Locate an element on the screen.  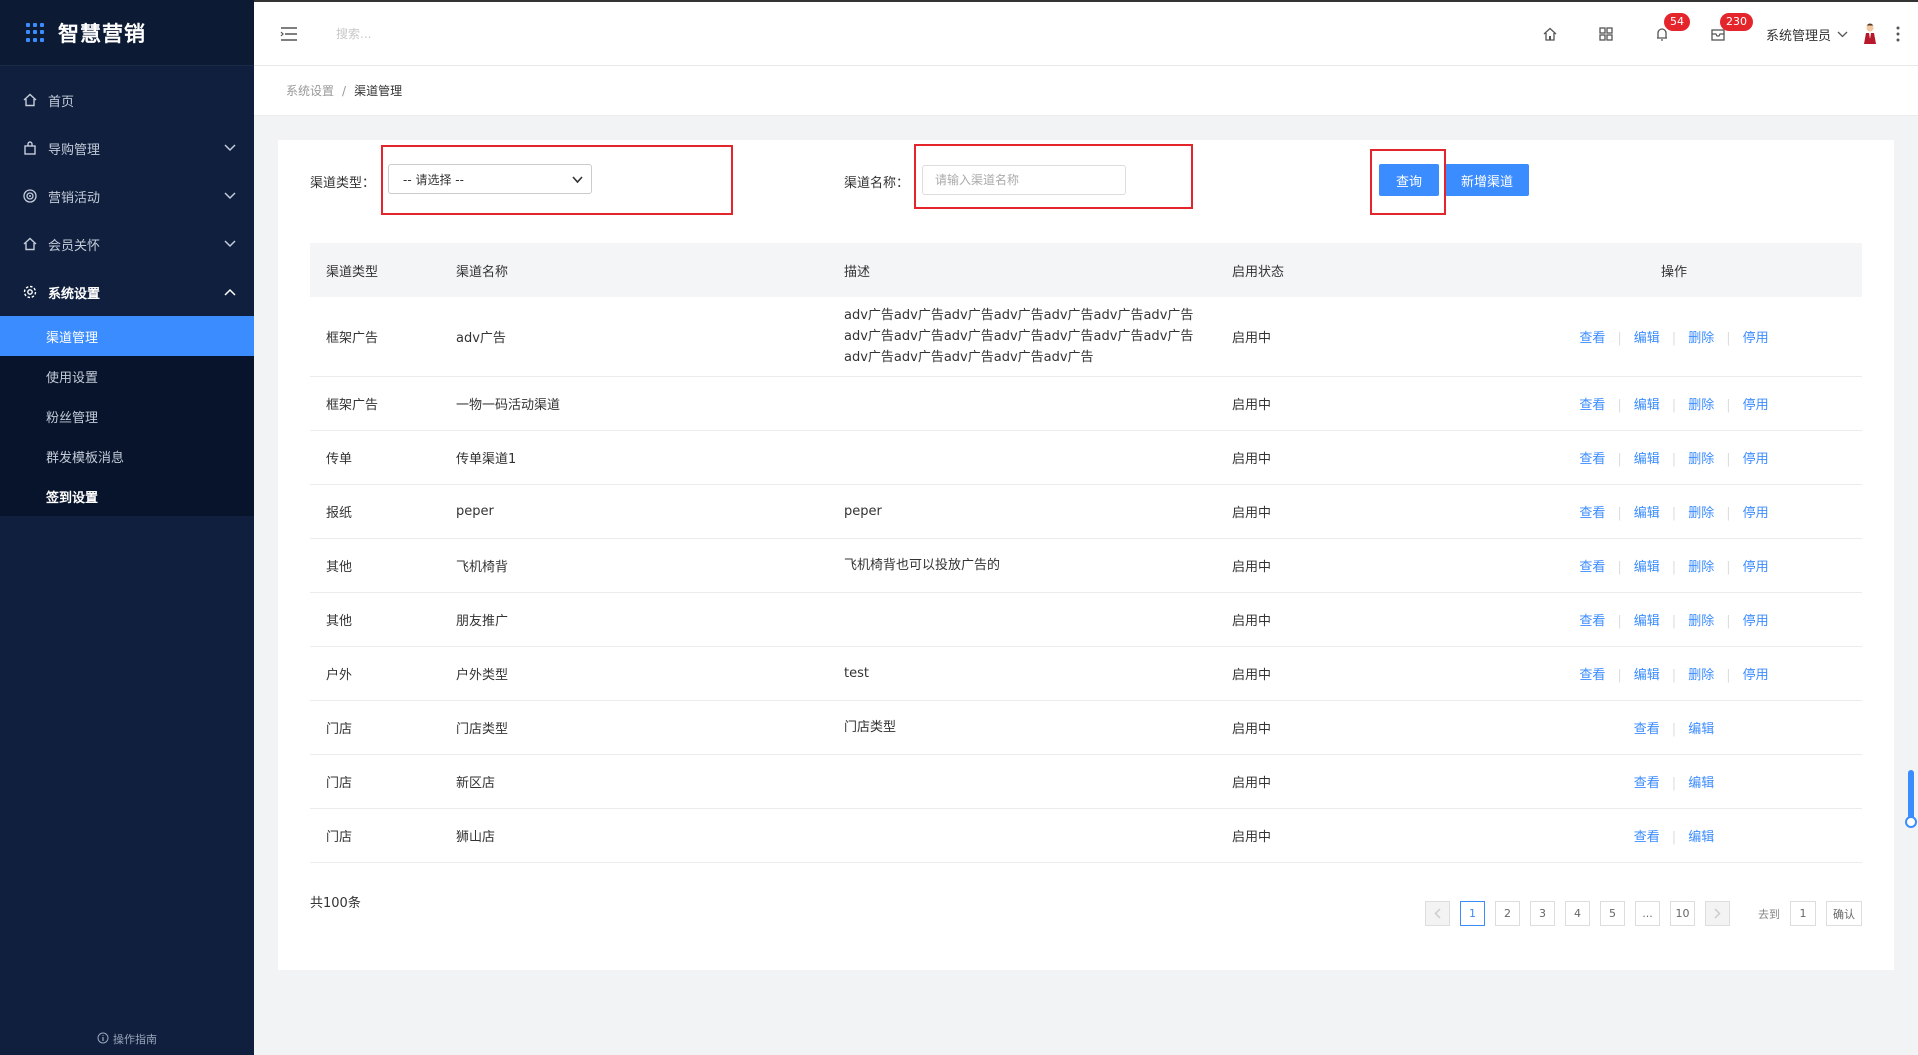
goto-page-input is located at coordinates (1803, 913).